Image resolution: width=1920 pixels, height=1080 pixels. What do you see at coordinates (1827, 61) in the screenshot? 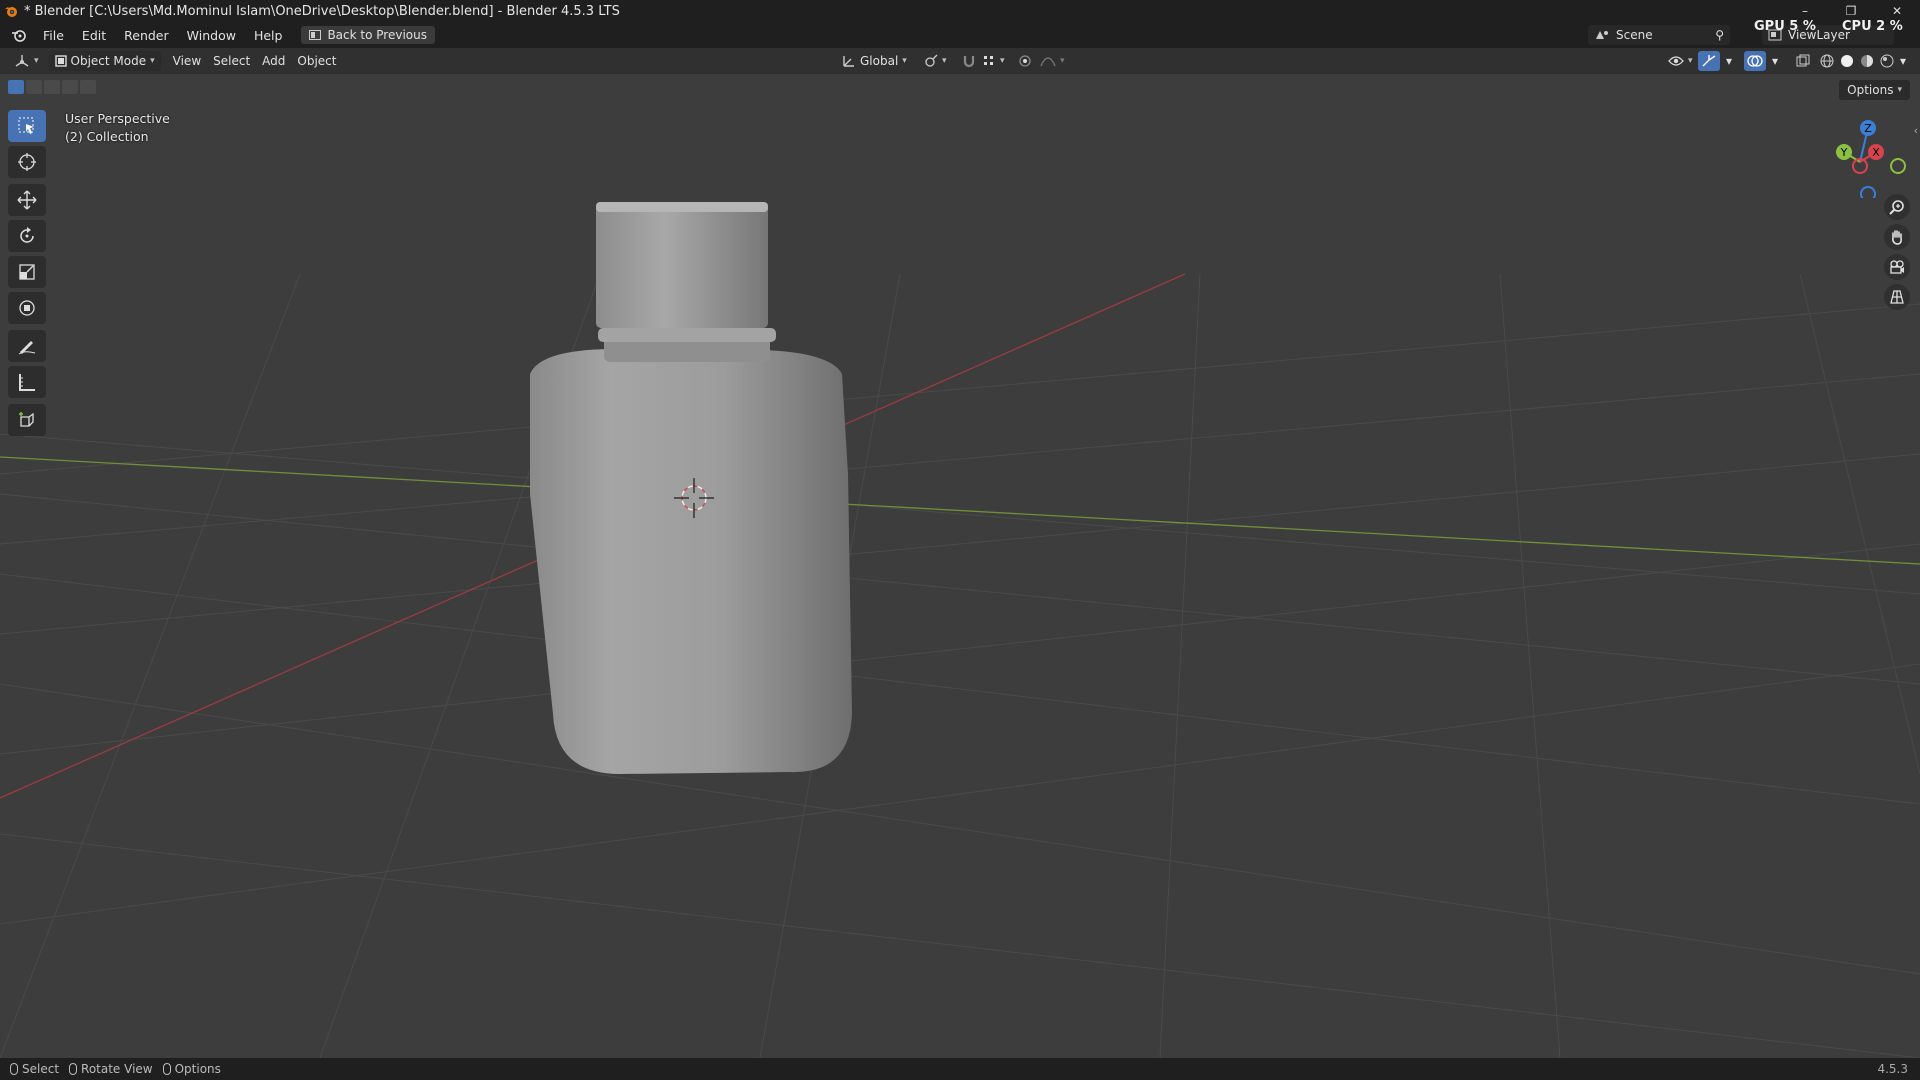
I see `wireframe-sphere-icon` at bounding box center [1827, 61].